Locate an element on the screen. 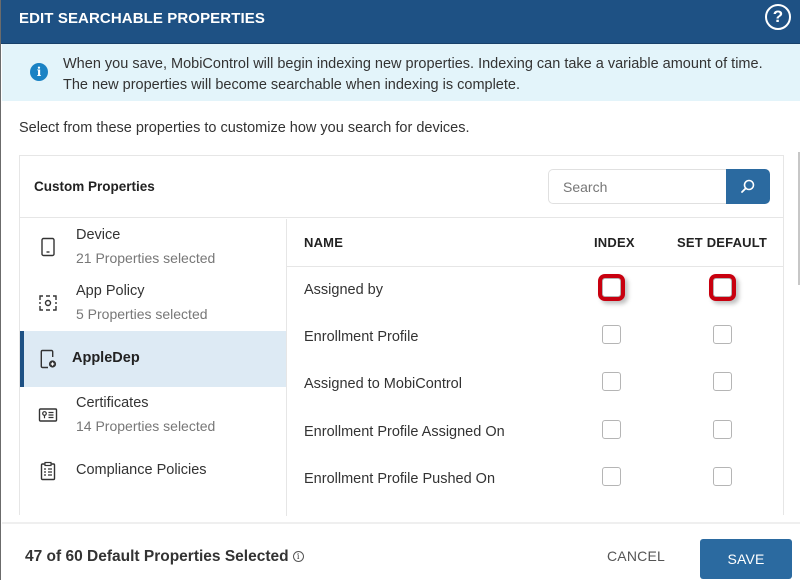  default-properties-count: 47 of 60 Default Properties Selected i is located at coordinates (164, 557).